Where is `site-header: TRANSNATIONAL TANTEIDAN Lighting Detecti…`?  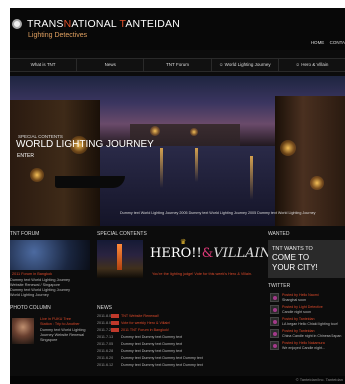 site-header: TRANSNATIONAL TANTEIDAN Lighting Detecti… is located at coordinates (177, 29).